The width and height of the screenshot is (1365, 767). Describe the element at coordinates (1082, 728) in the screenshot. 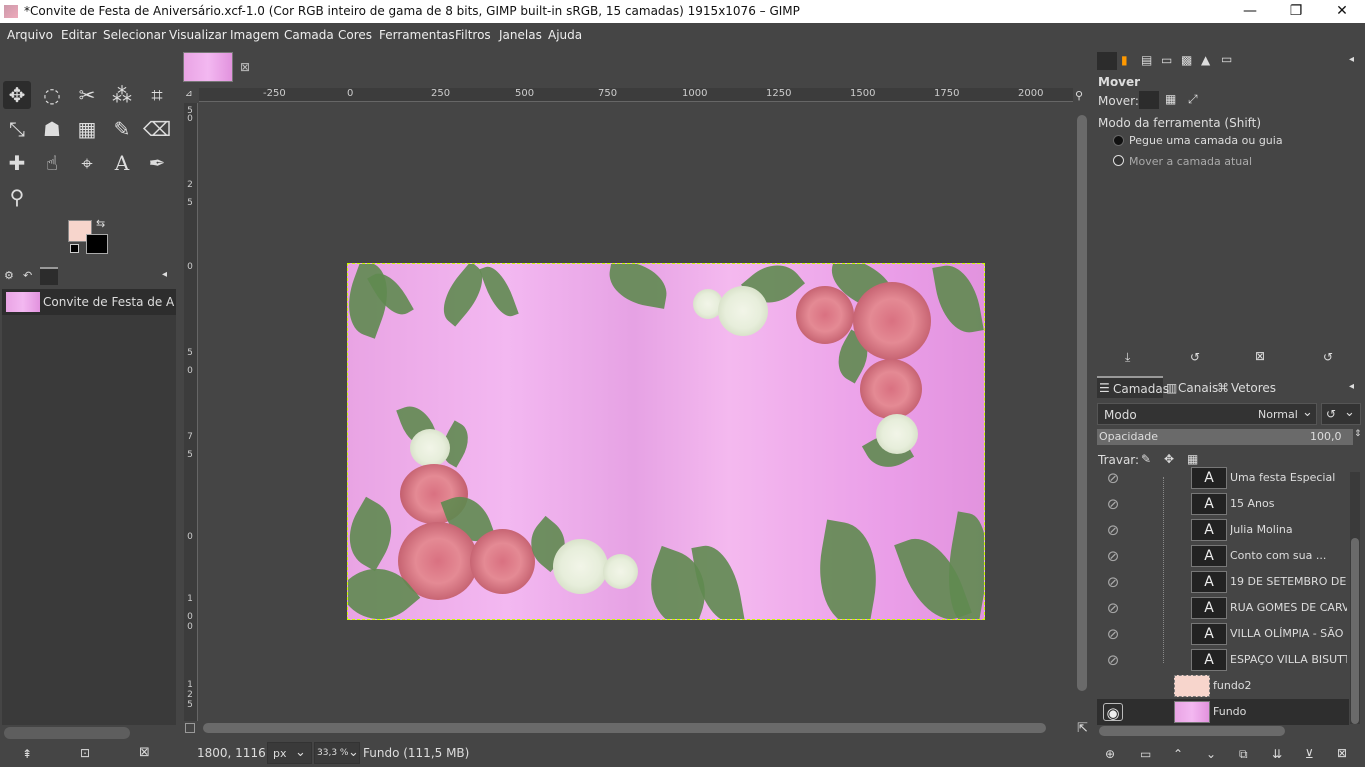

I see `navigate-icon: ⇱` at that location.